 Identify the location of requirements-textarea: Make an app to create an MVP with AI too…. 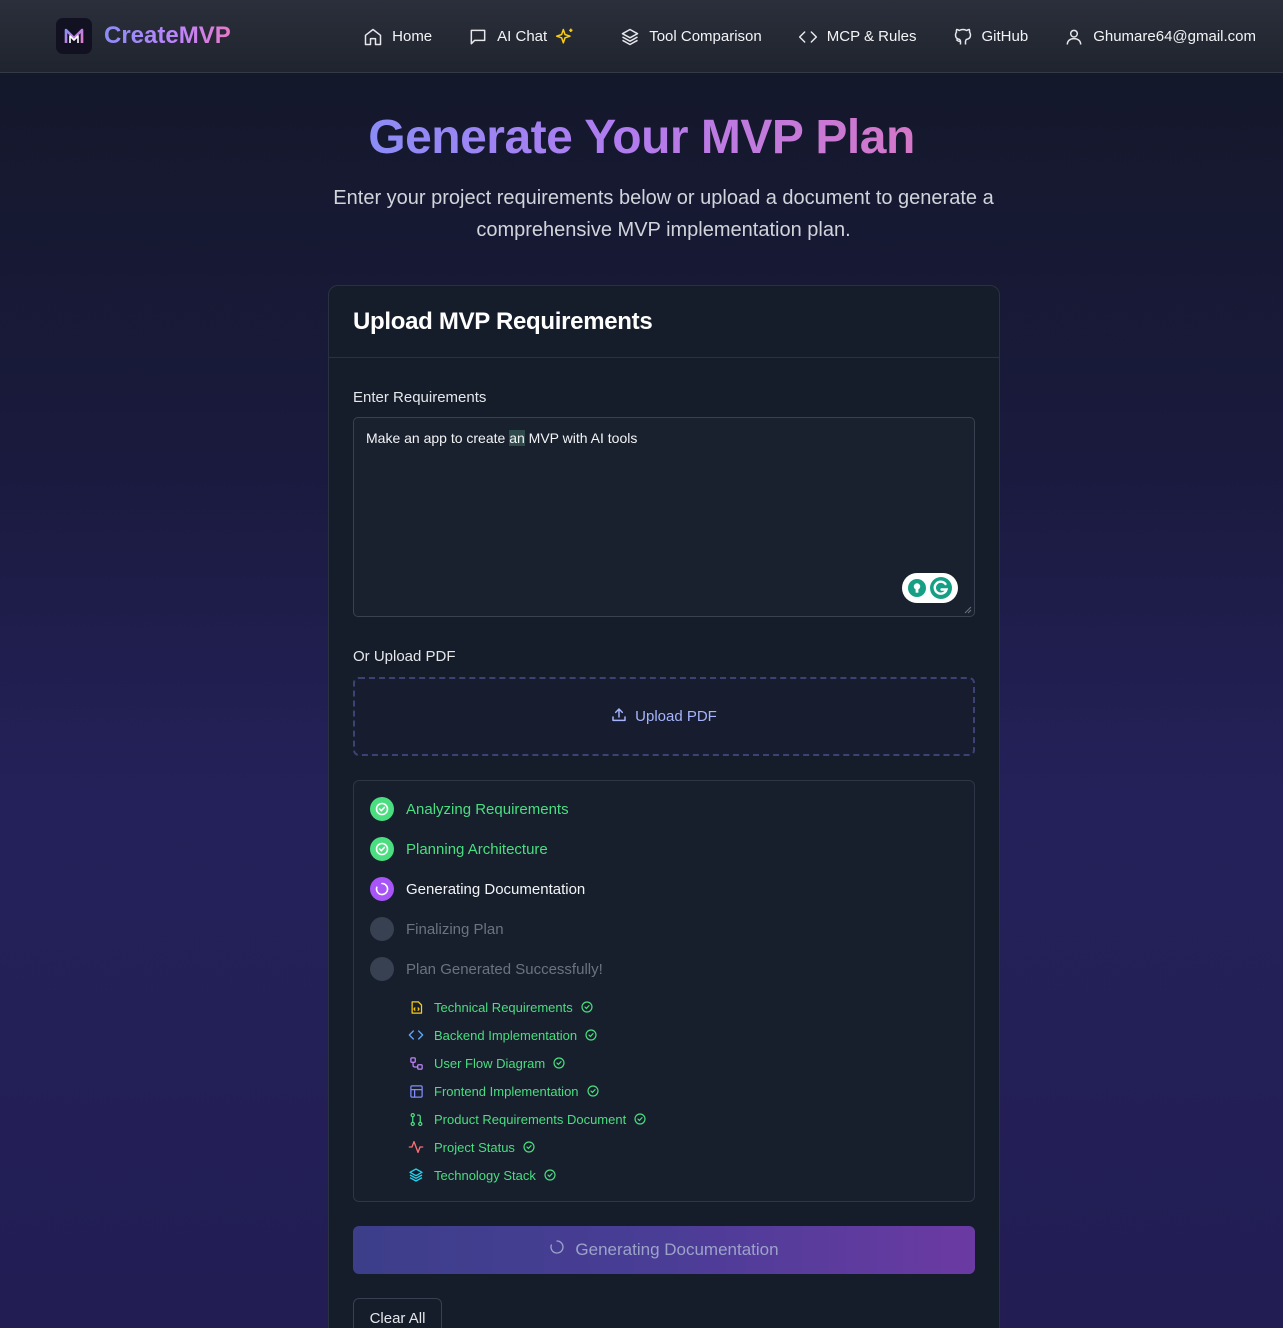
(664, 517).